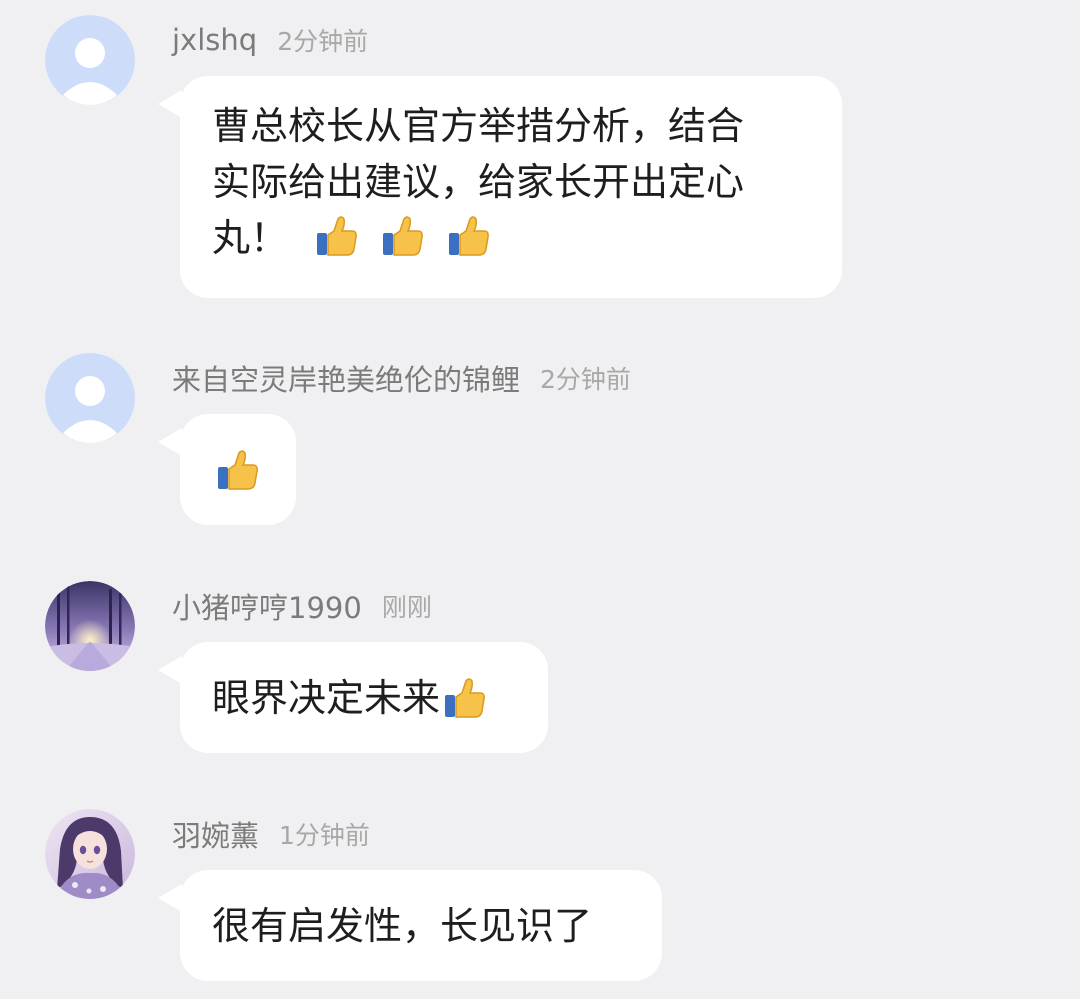 Image resolution: width=1080 pixels, height=999 pixels. What do you see at coordinates (267, 606) in the screenshot?
I see `username: 小猪哼哼1990` at bounding box center [267, 606].